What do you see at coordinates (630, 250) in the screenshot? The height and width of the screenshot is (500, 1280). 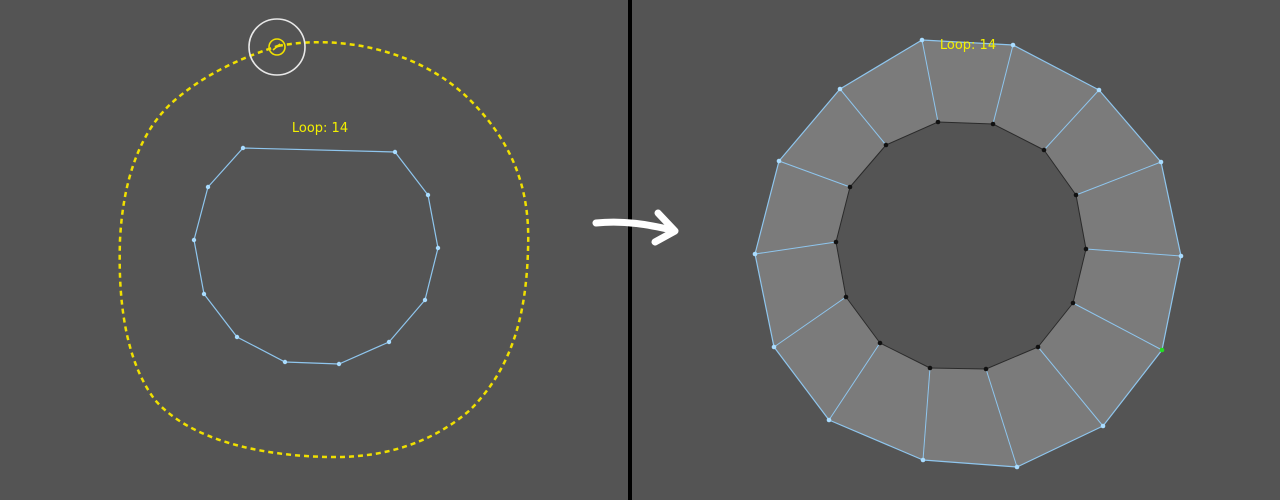 I see `panel-divider` at bounding box center [630, 250].